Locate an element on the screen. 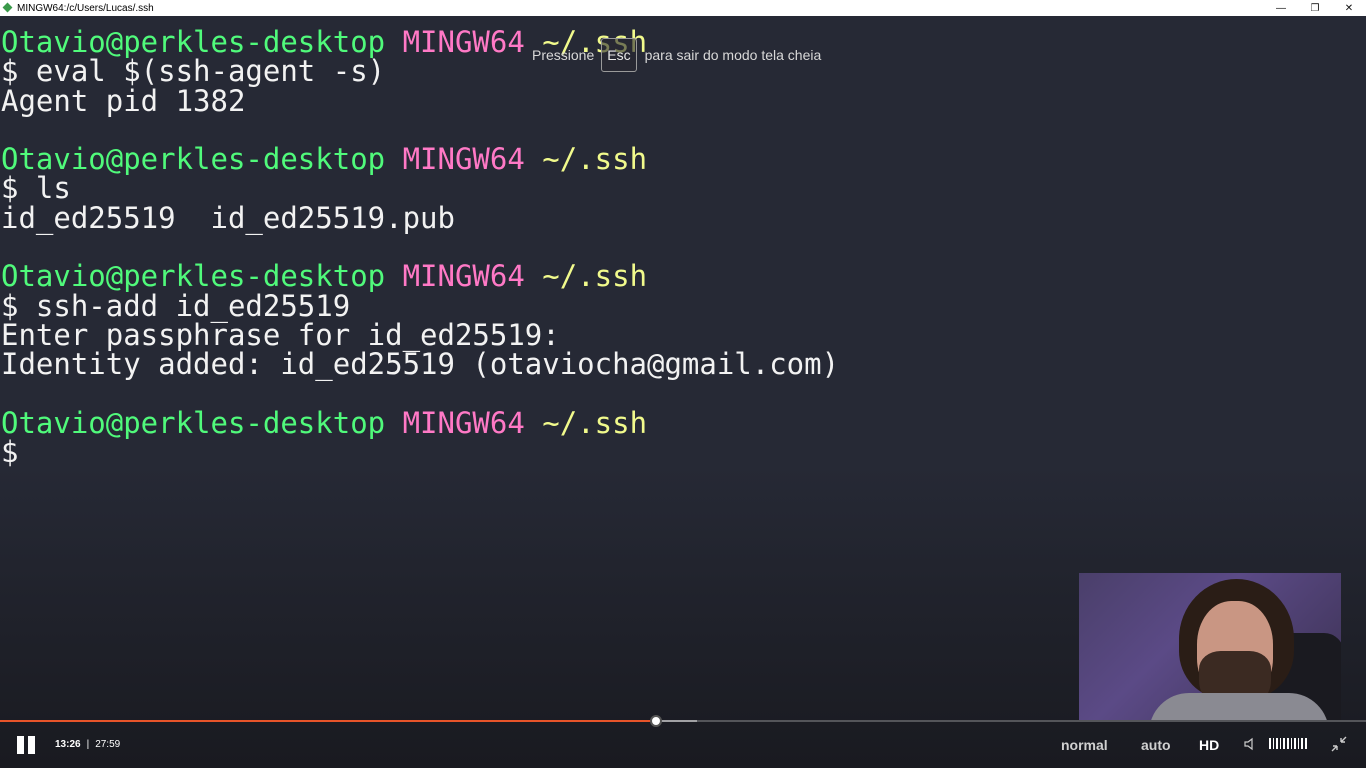  quality-button: auto is located at coordinates (1156, 745).